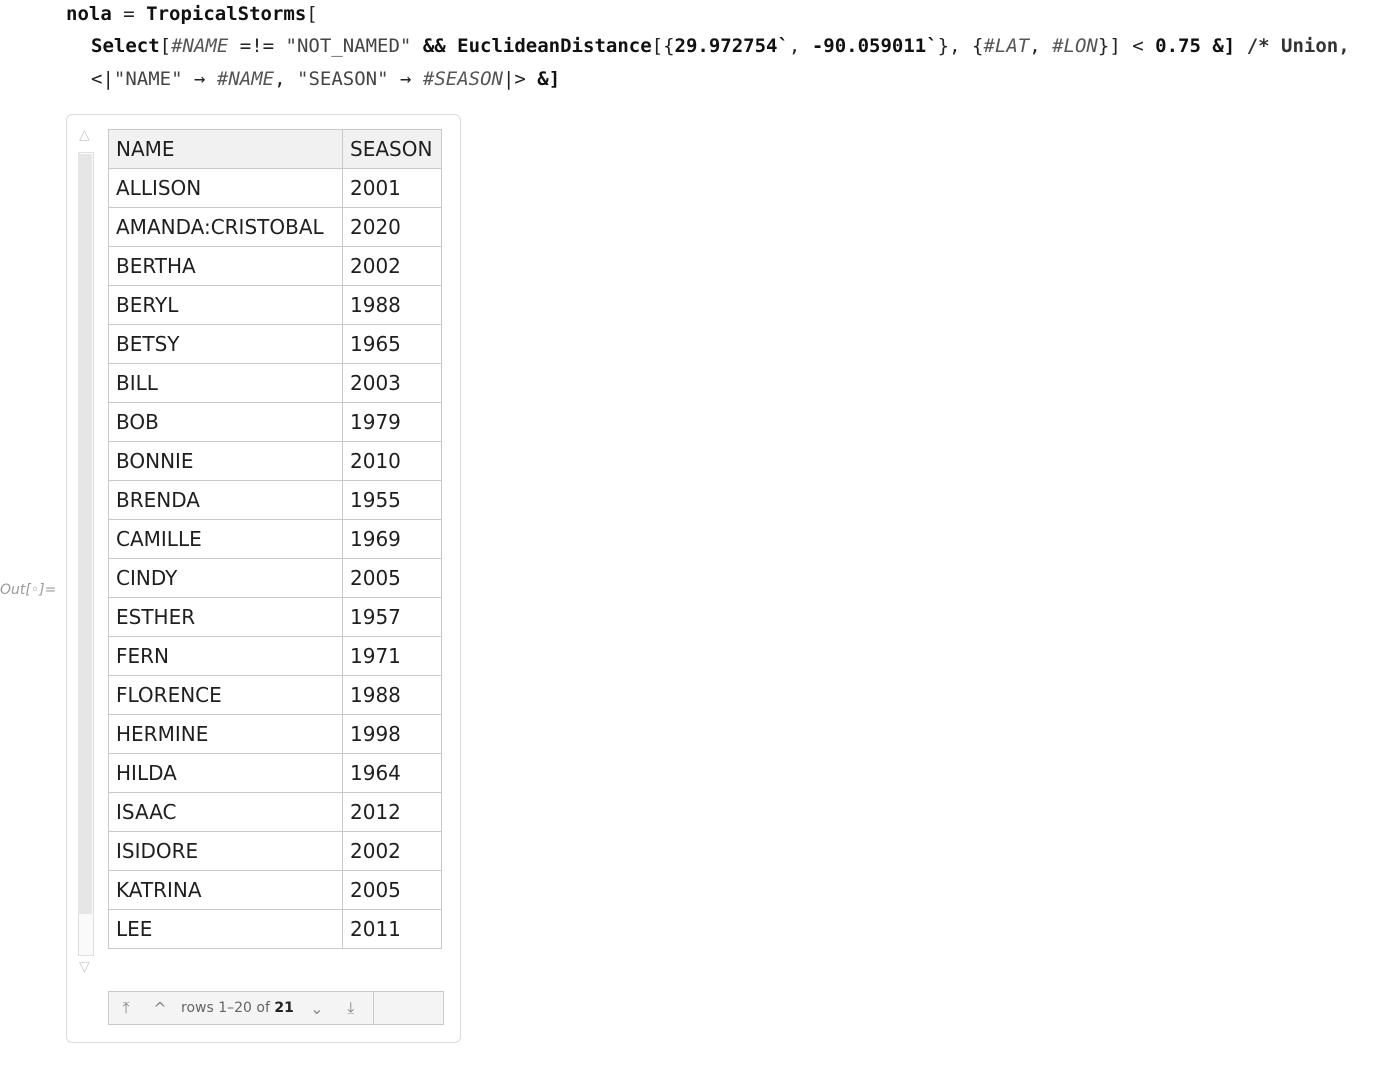 The image size is (1400, 1071). Describe the element at coordinates (225, 890) in the screenshot. I see `cell-name: KATRINA` at that location.